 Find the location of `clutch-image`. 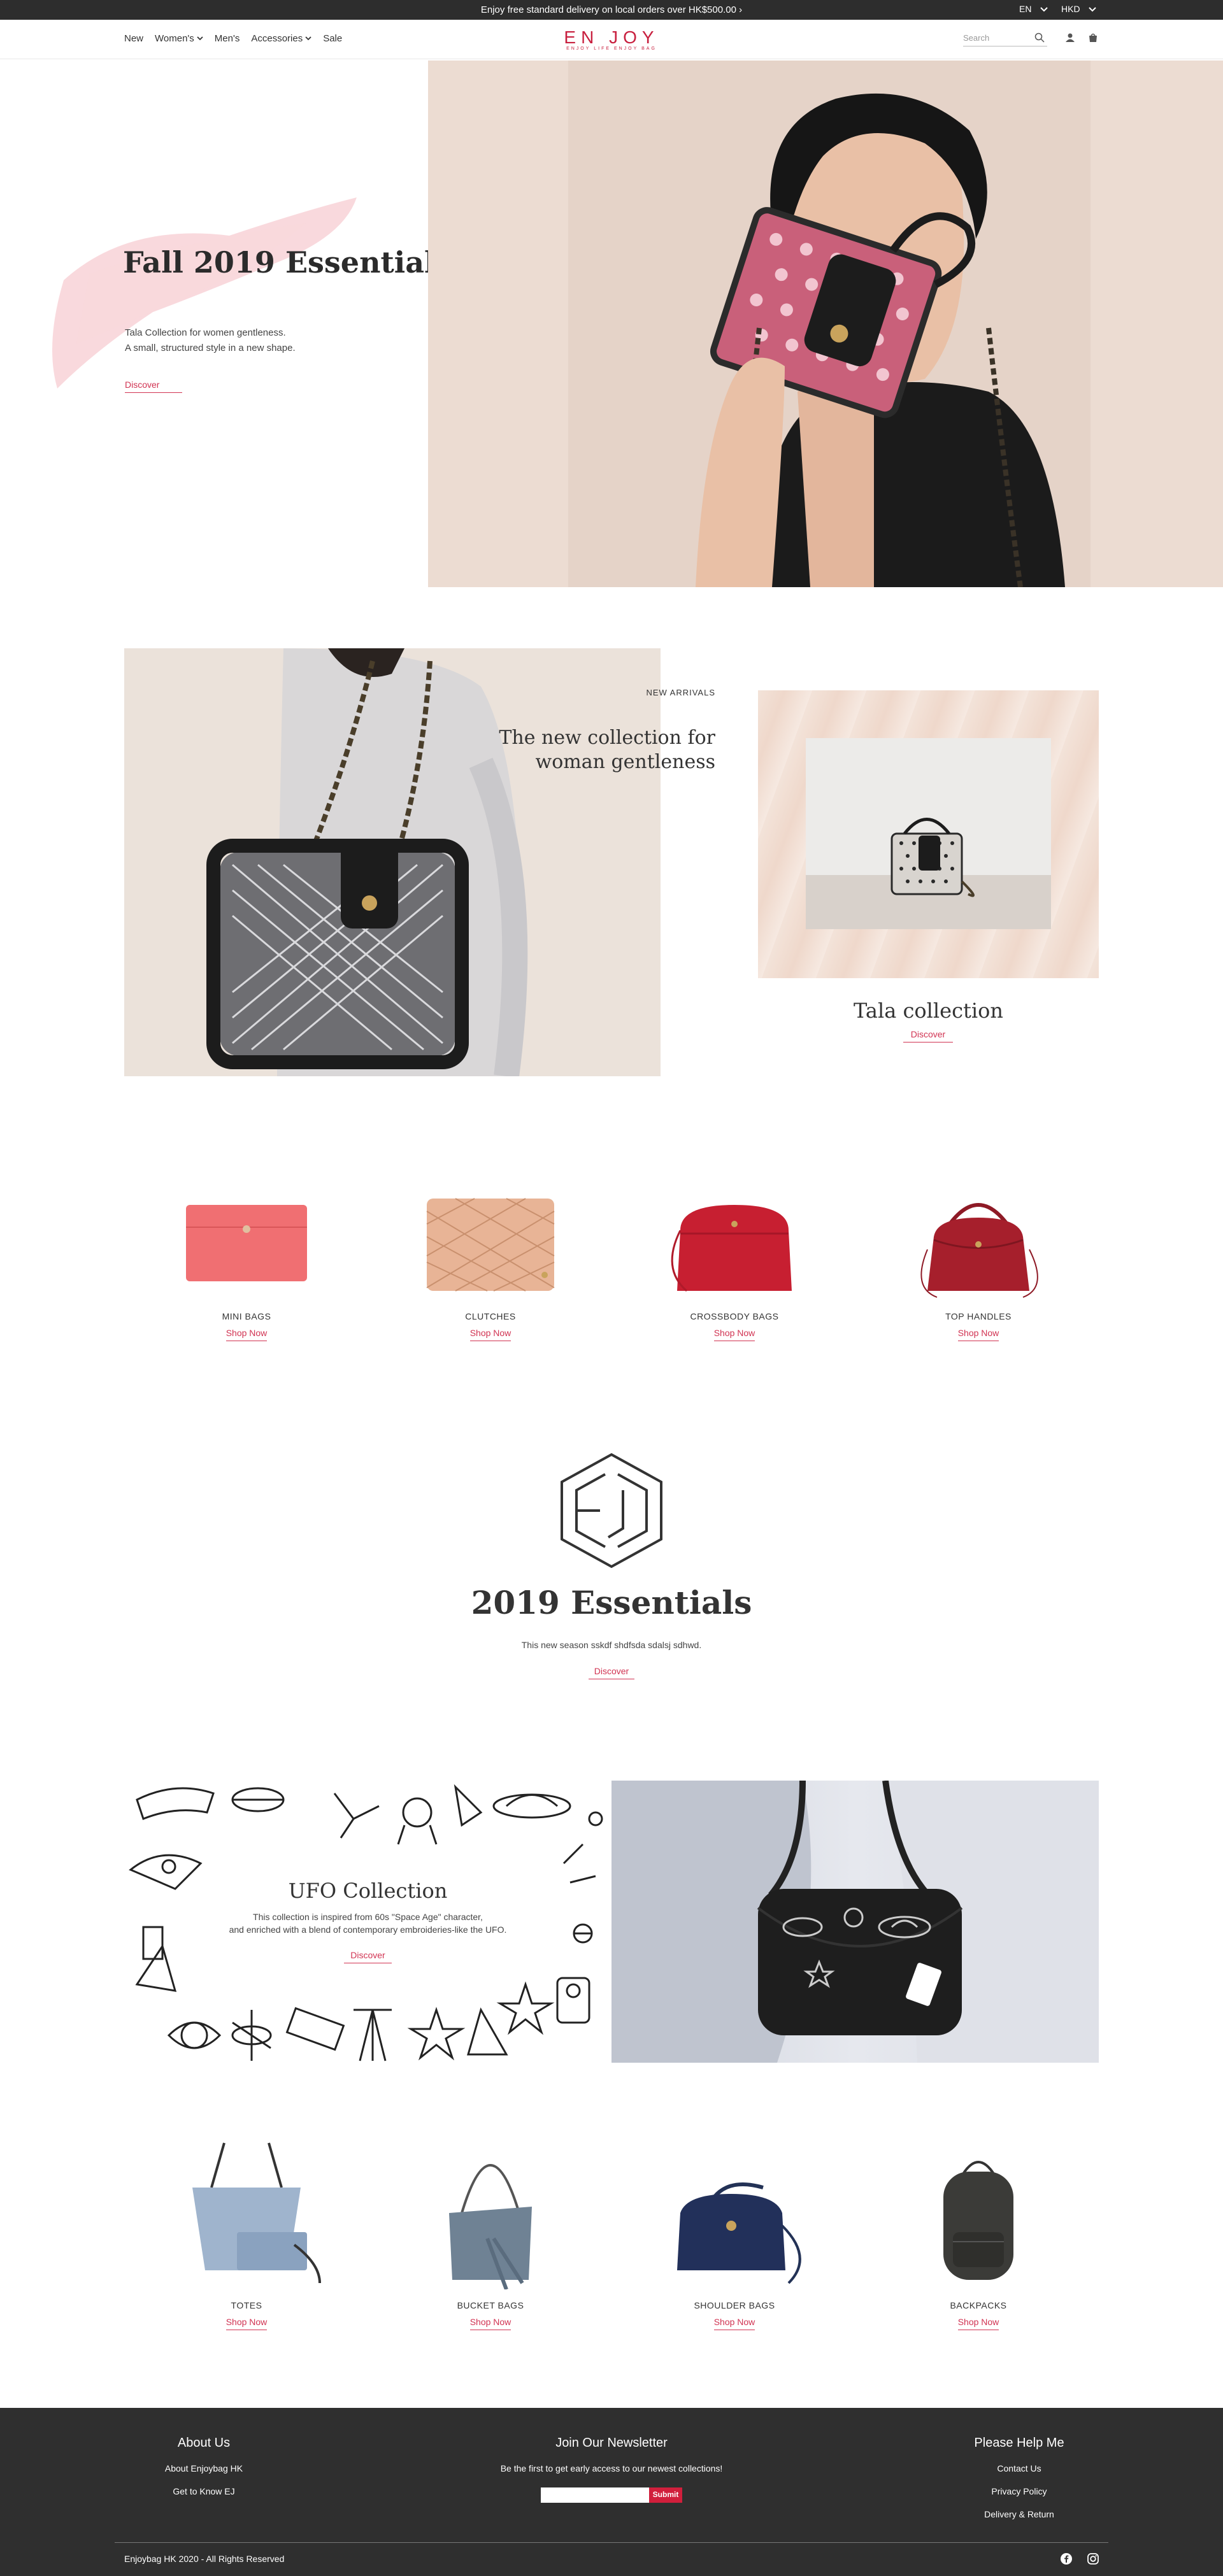

clutch-image is located at coordinates (490, 1245).